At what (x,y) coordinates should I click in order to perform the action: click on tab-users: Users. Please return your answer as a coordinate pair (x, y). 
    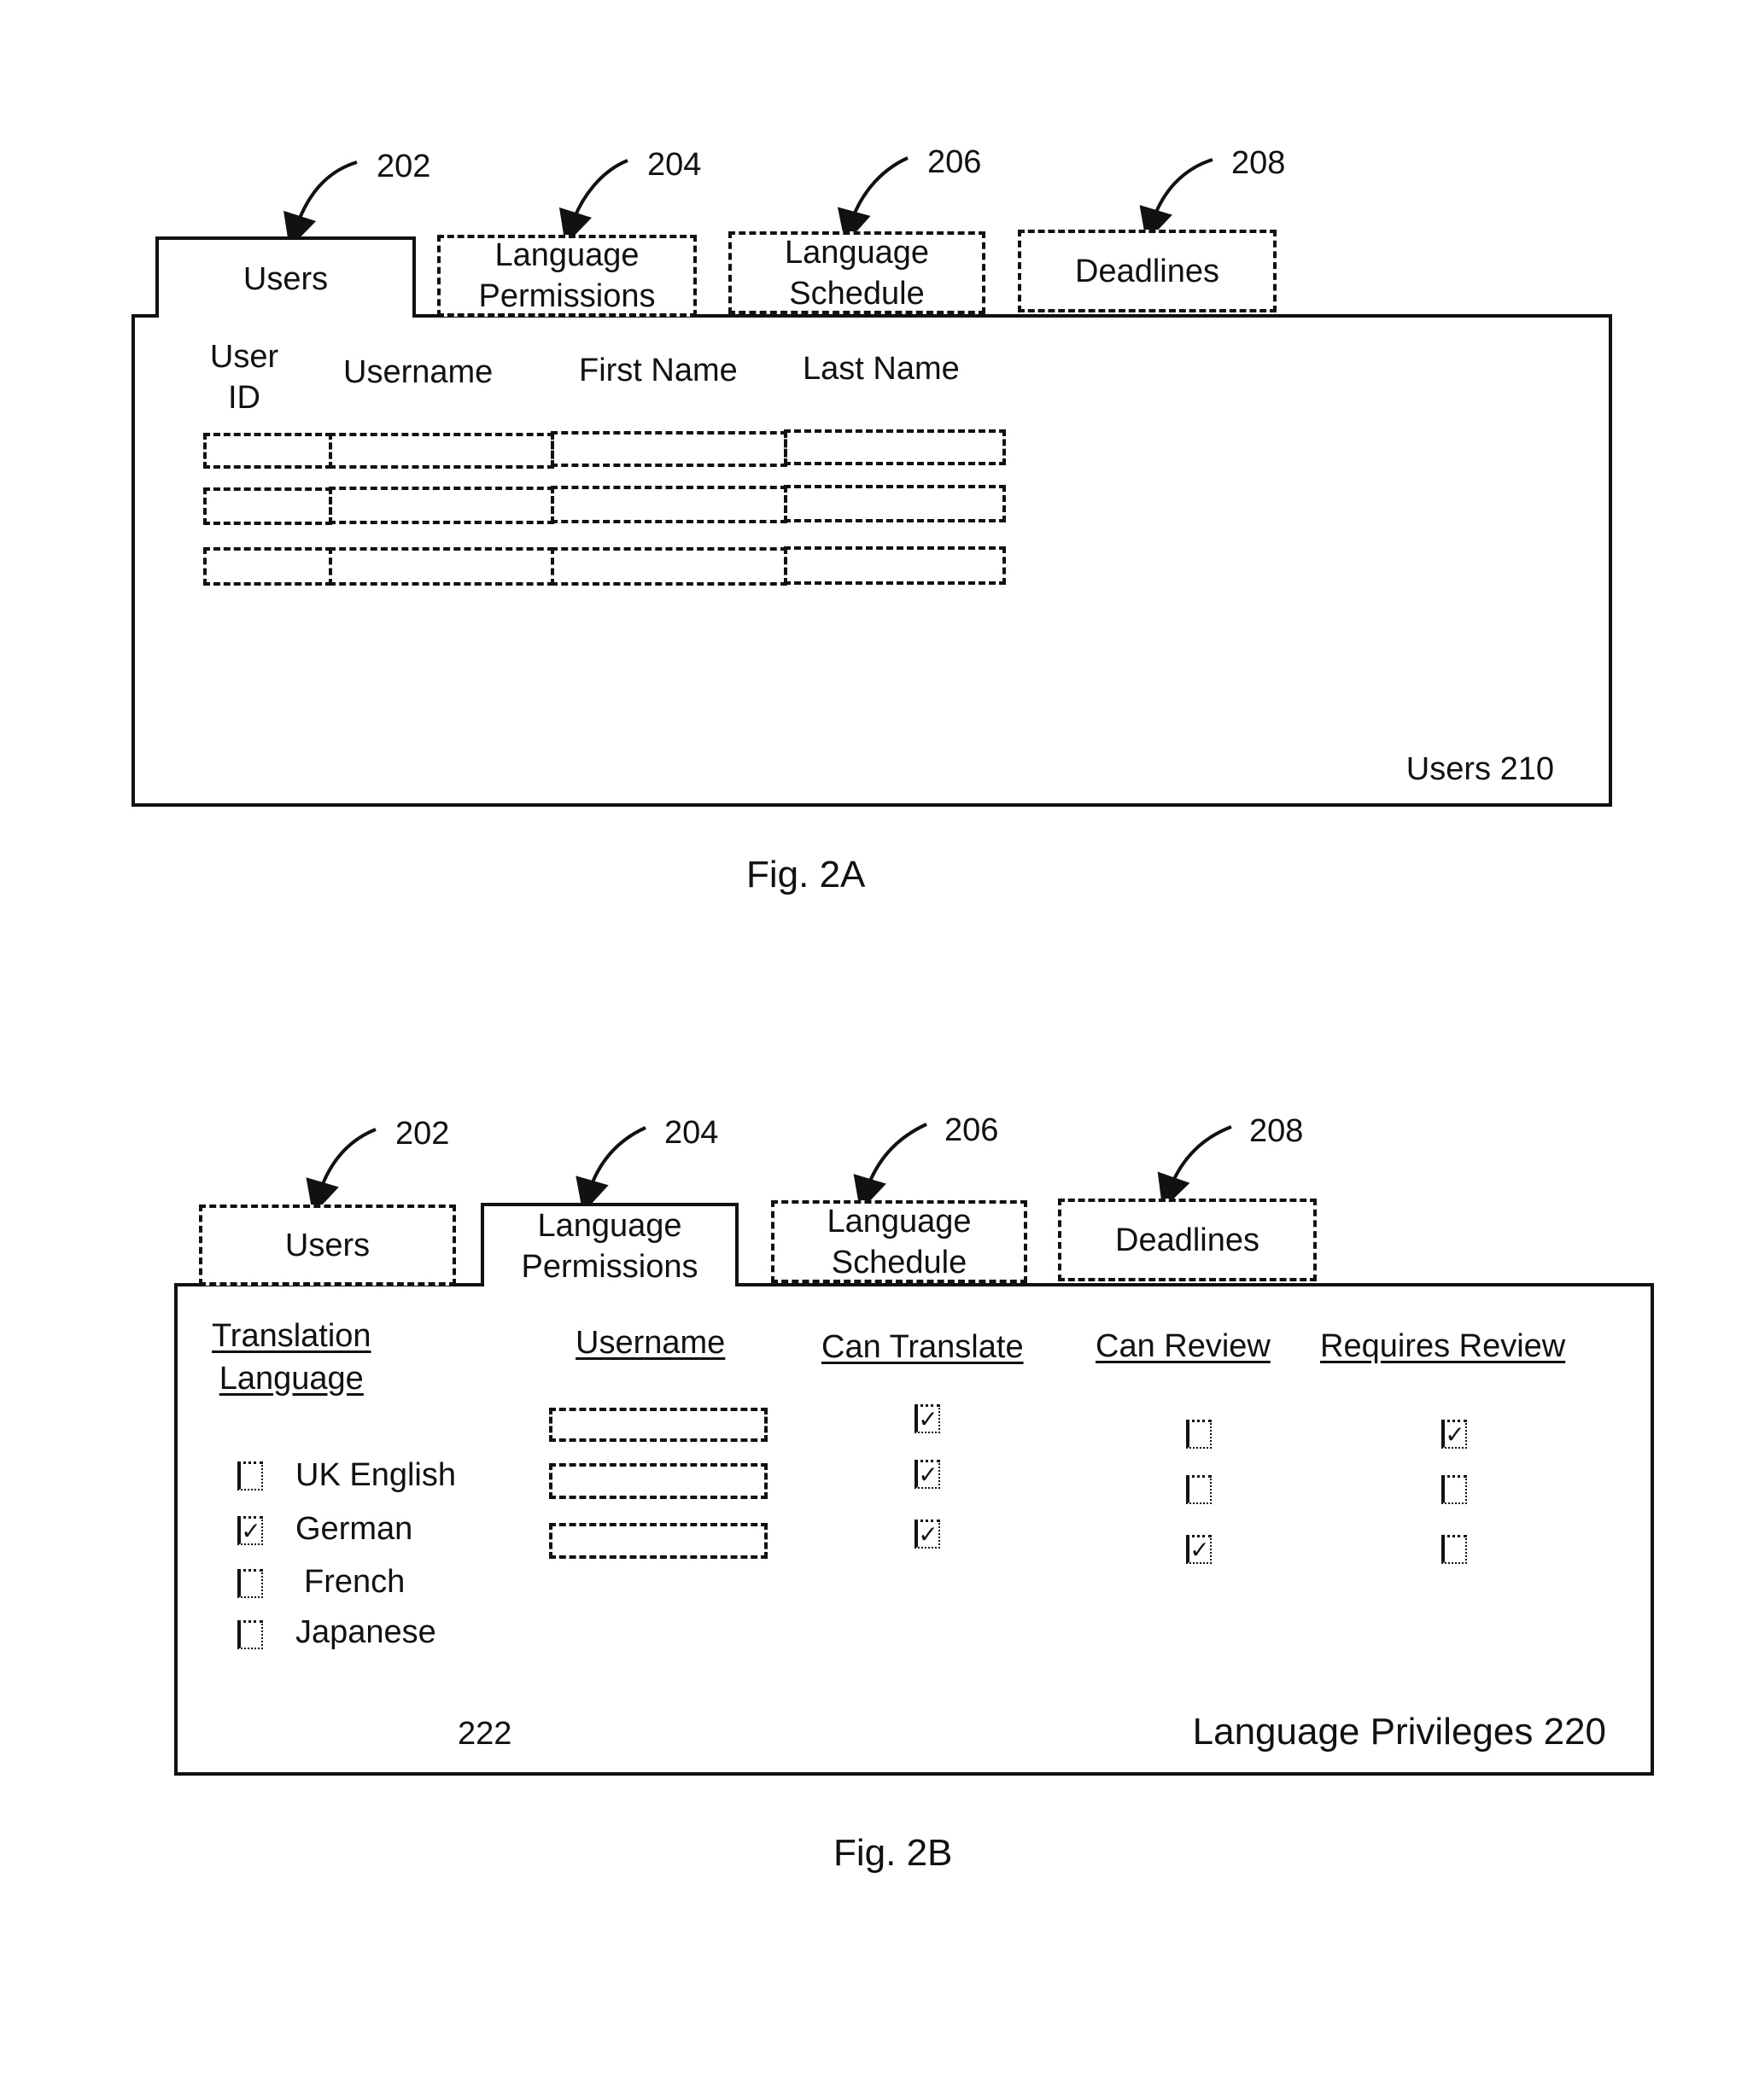
    Looking at the image, I should click on (327, 1245).